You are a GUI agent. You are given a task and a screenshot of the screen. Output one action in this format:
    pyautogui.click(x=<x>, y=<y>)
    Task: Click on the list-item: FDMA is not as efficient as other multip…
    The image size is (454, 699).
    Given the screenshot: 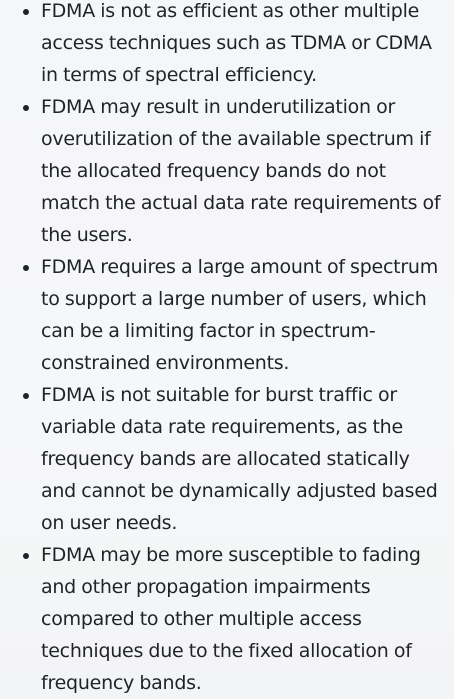 What is the action you would take?
    pyautogui.click(x=227, y=45)
    